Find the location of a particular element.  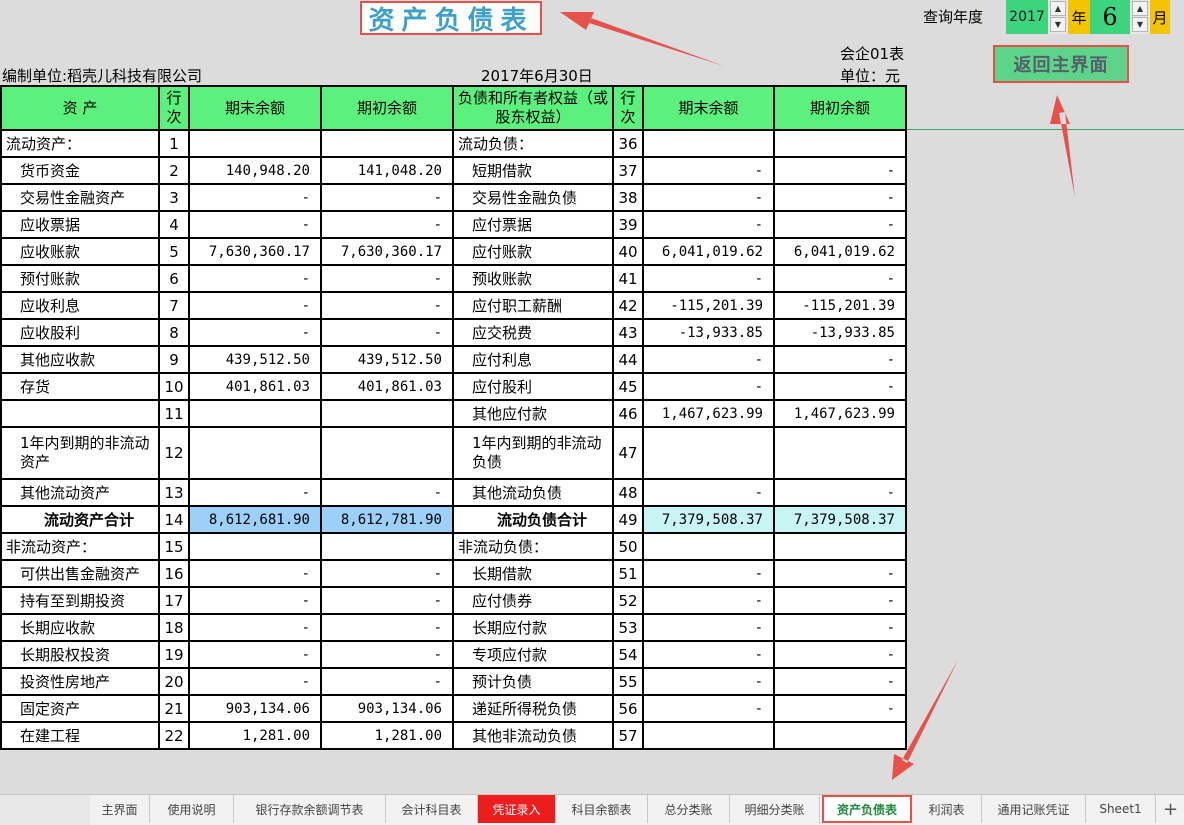

asset-line-no-cell: 22 is located at coordinates (174, 735).